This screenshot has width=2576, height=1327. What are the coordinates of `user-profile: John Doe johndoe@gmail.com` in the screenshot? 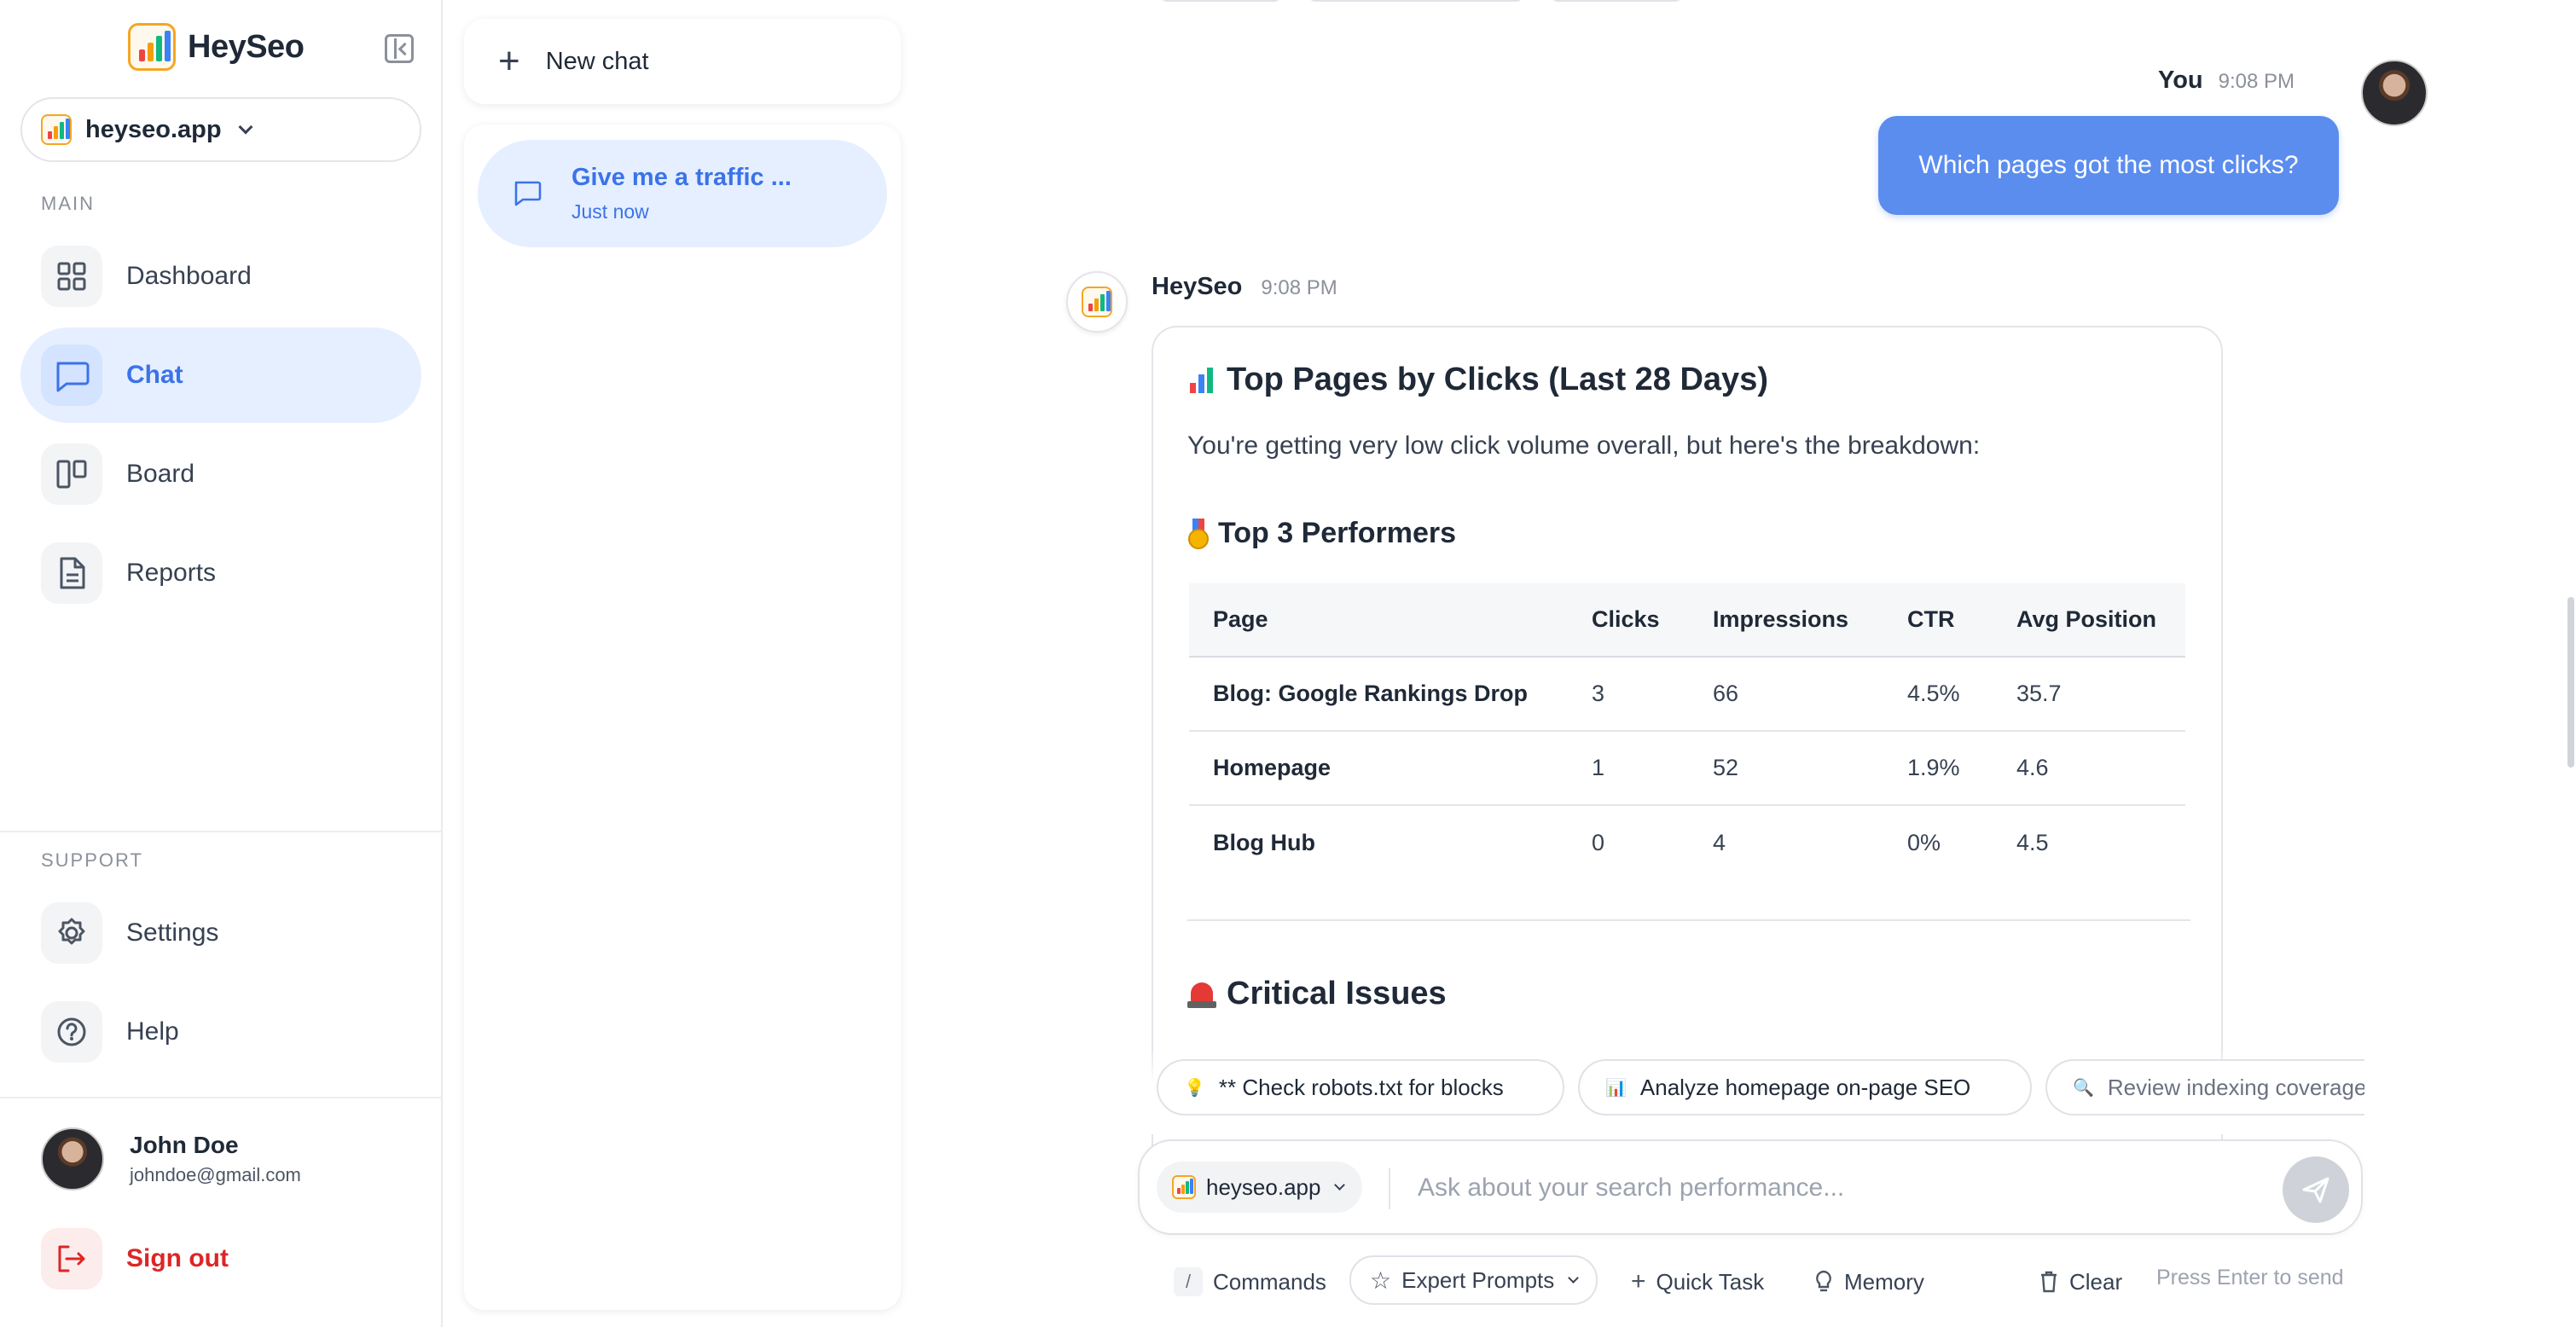 It's located at (171, 1159).